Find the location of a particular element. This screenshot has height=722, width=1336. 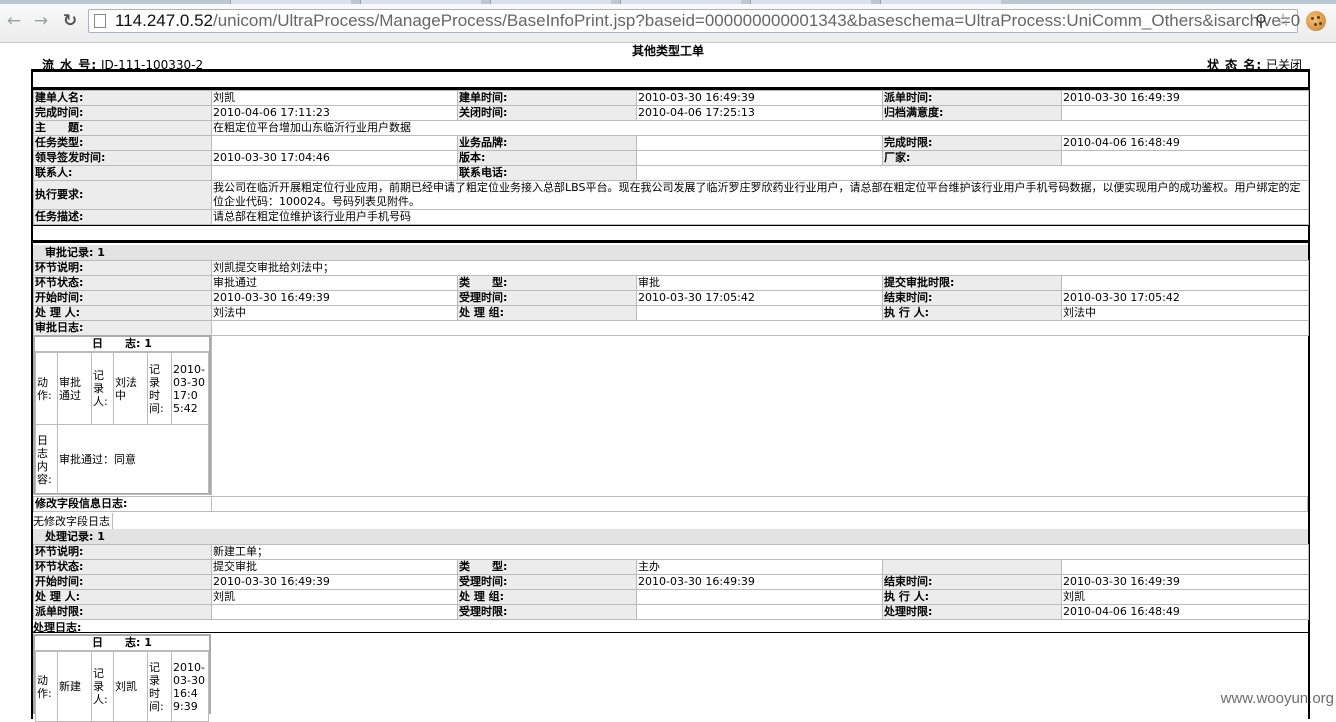

table-row: 联系人: 联系电话: is located at coordinates (671, 173).